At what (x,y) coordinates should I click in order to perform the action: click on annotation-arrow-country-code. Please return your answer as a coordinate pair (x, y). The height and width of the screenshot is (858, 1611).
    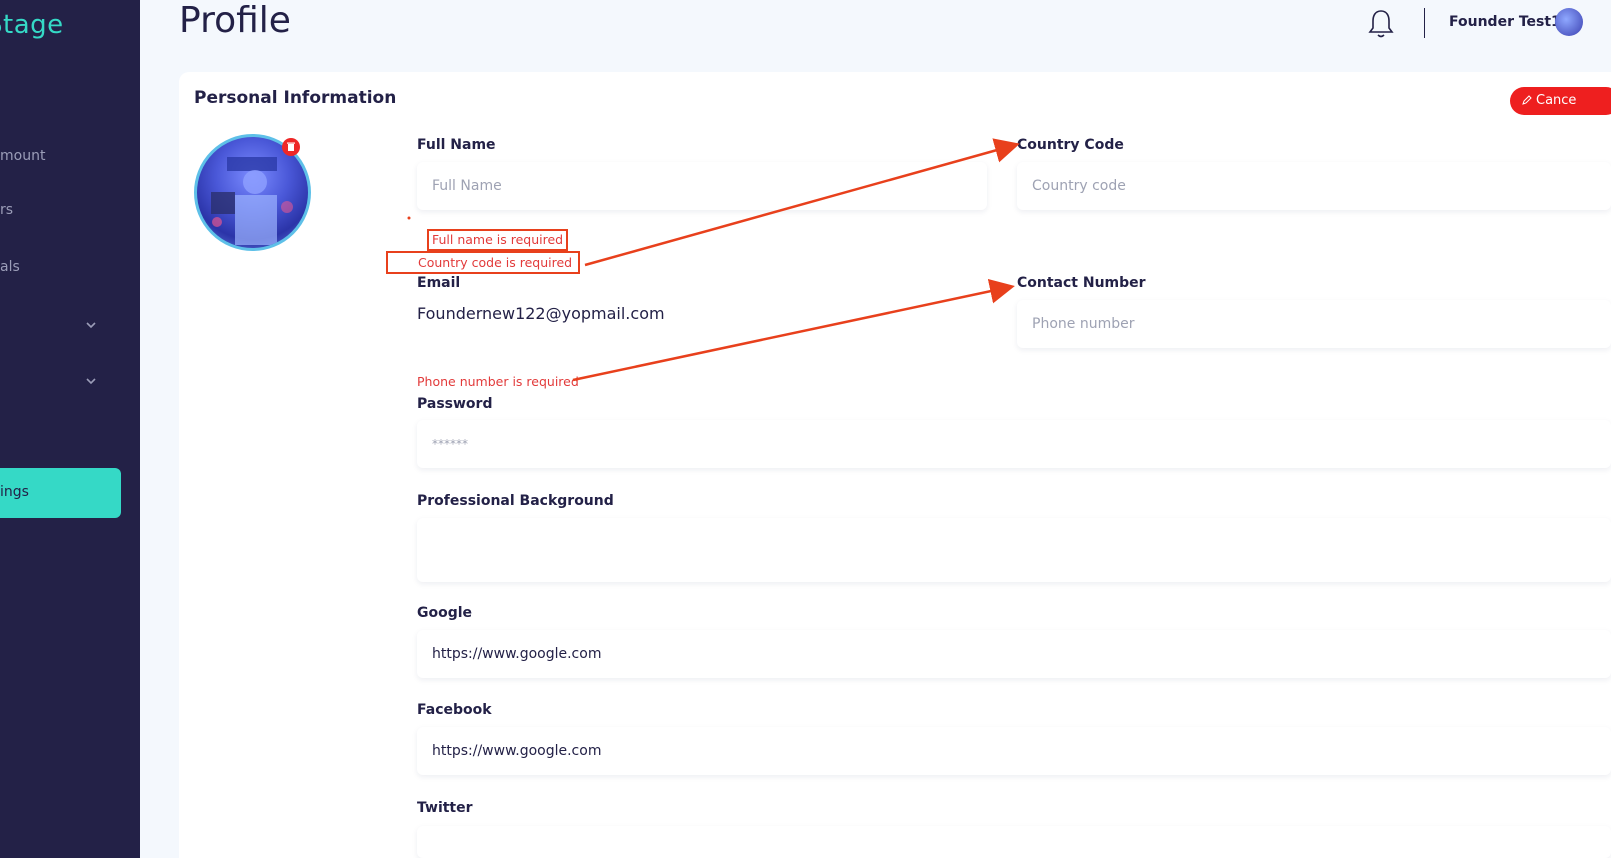
    Looking at the image, I should click on (802, 202).